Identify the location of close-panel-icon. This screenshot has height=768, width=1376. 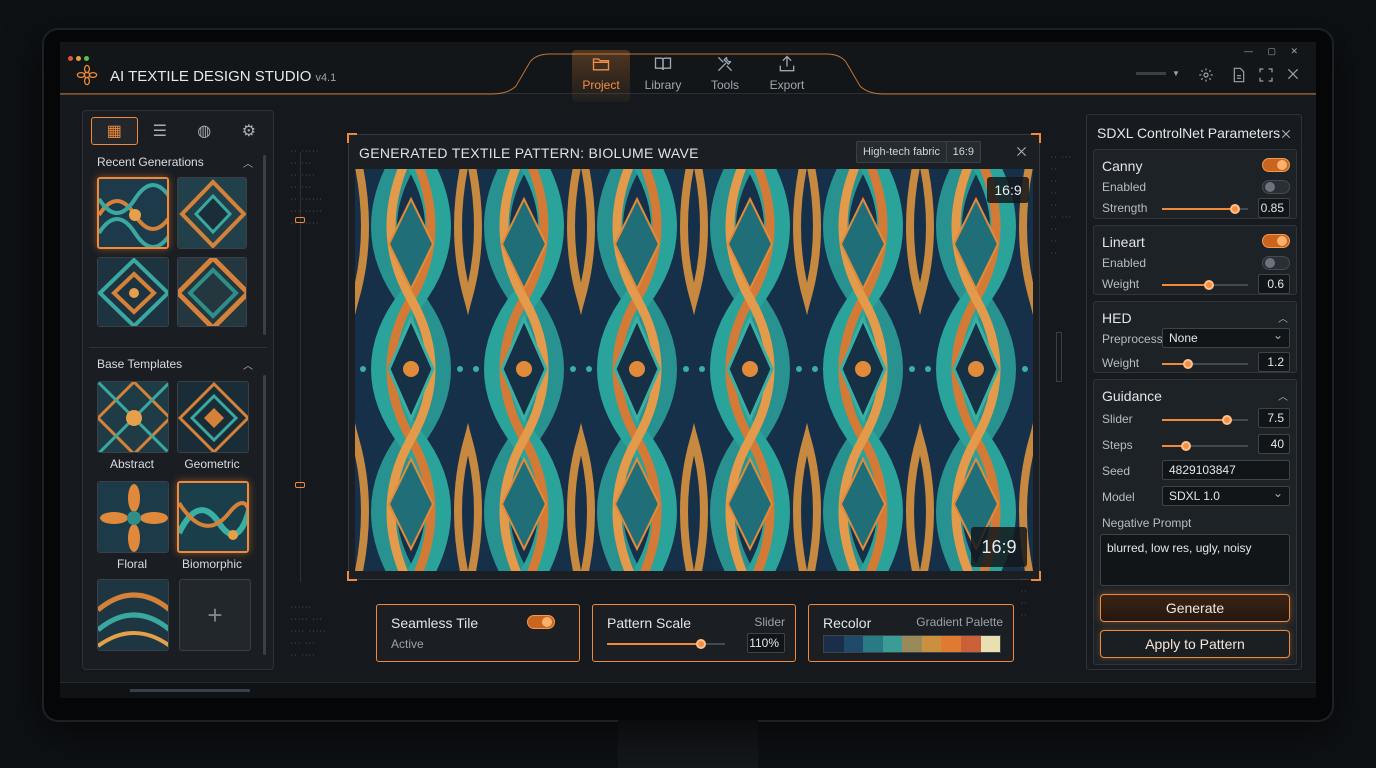
(1286, 134).